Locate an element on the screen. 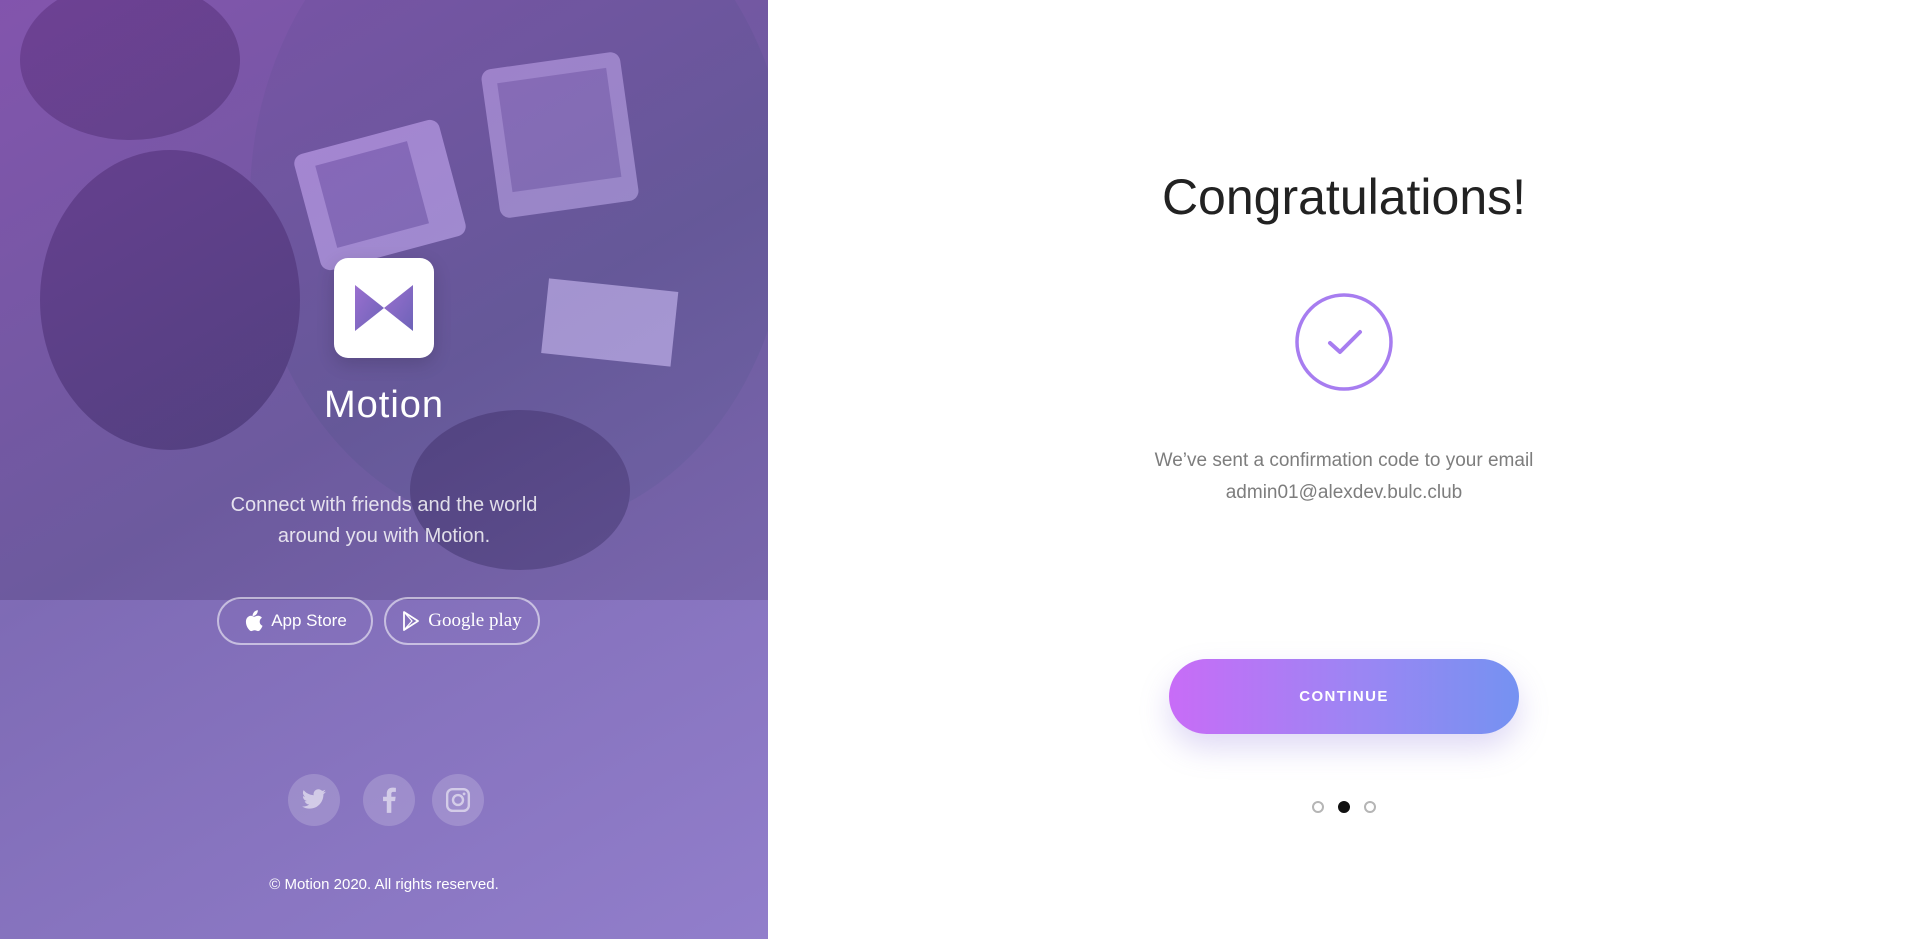 The height and width of the screenshot is (939, 1920). check-circle-icon is located at coordinates (1344, 342).